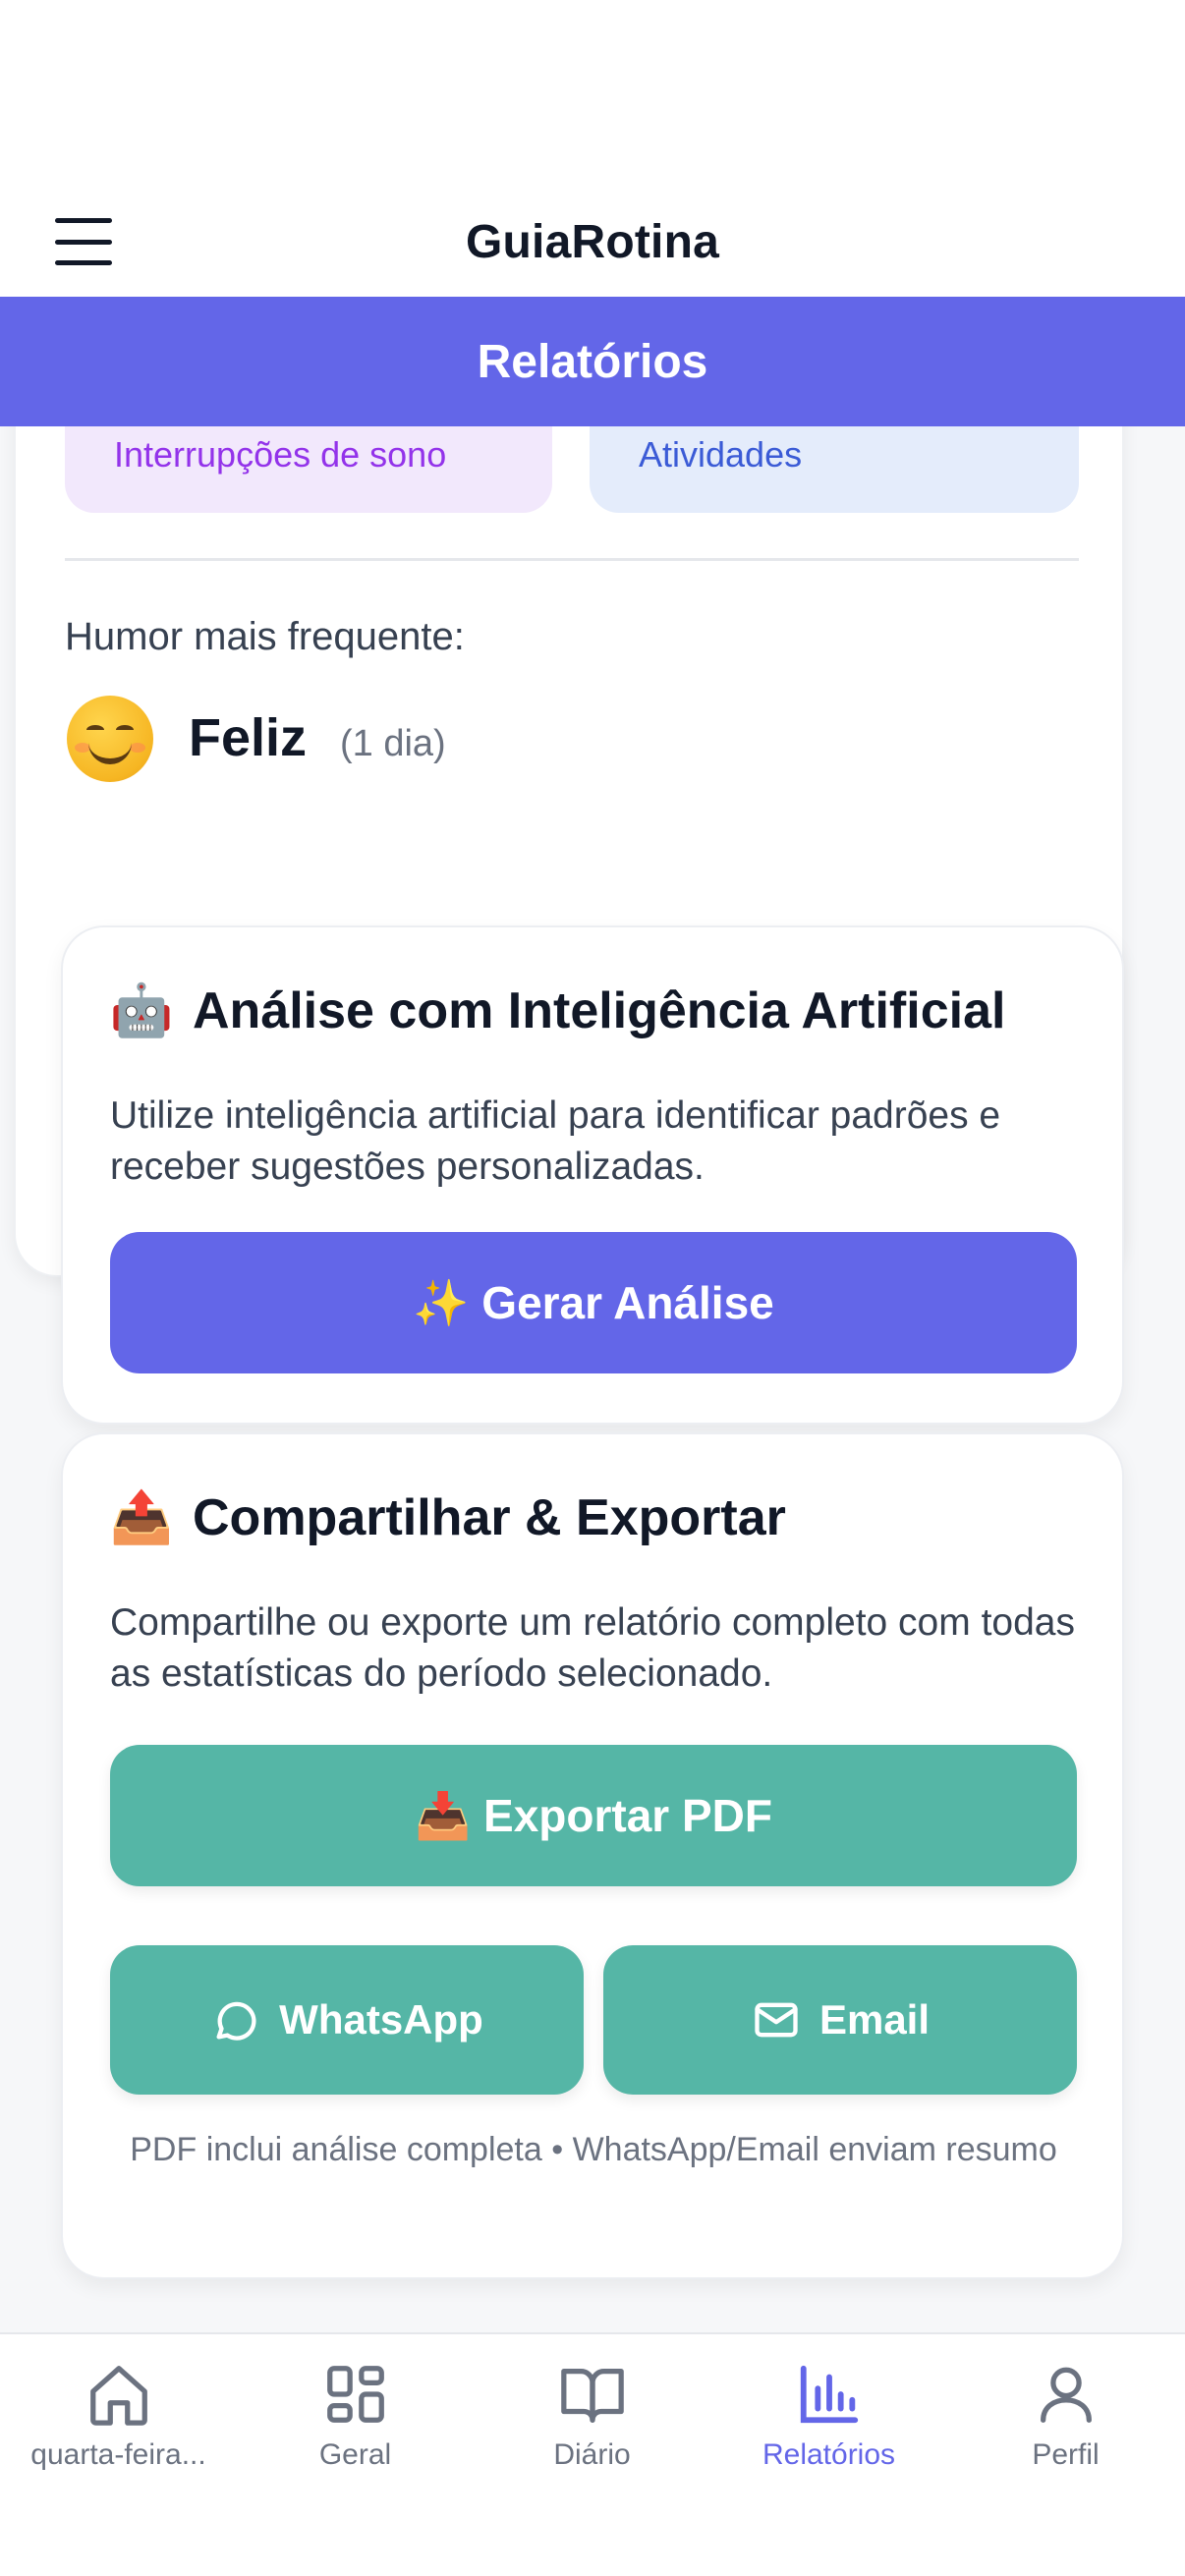  Describe the element at coordinates (835, 469) in the screenshot. I see `activities-tile: Atividades` at that location.